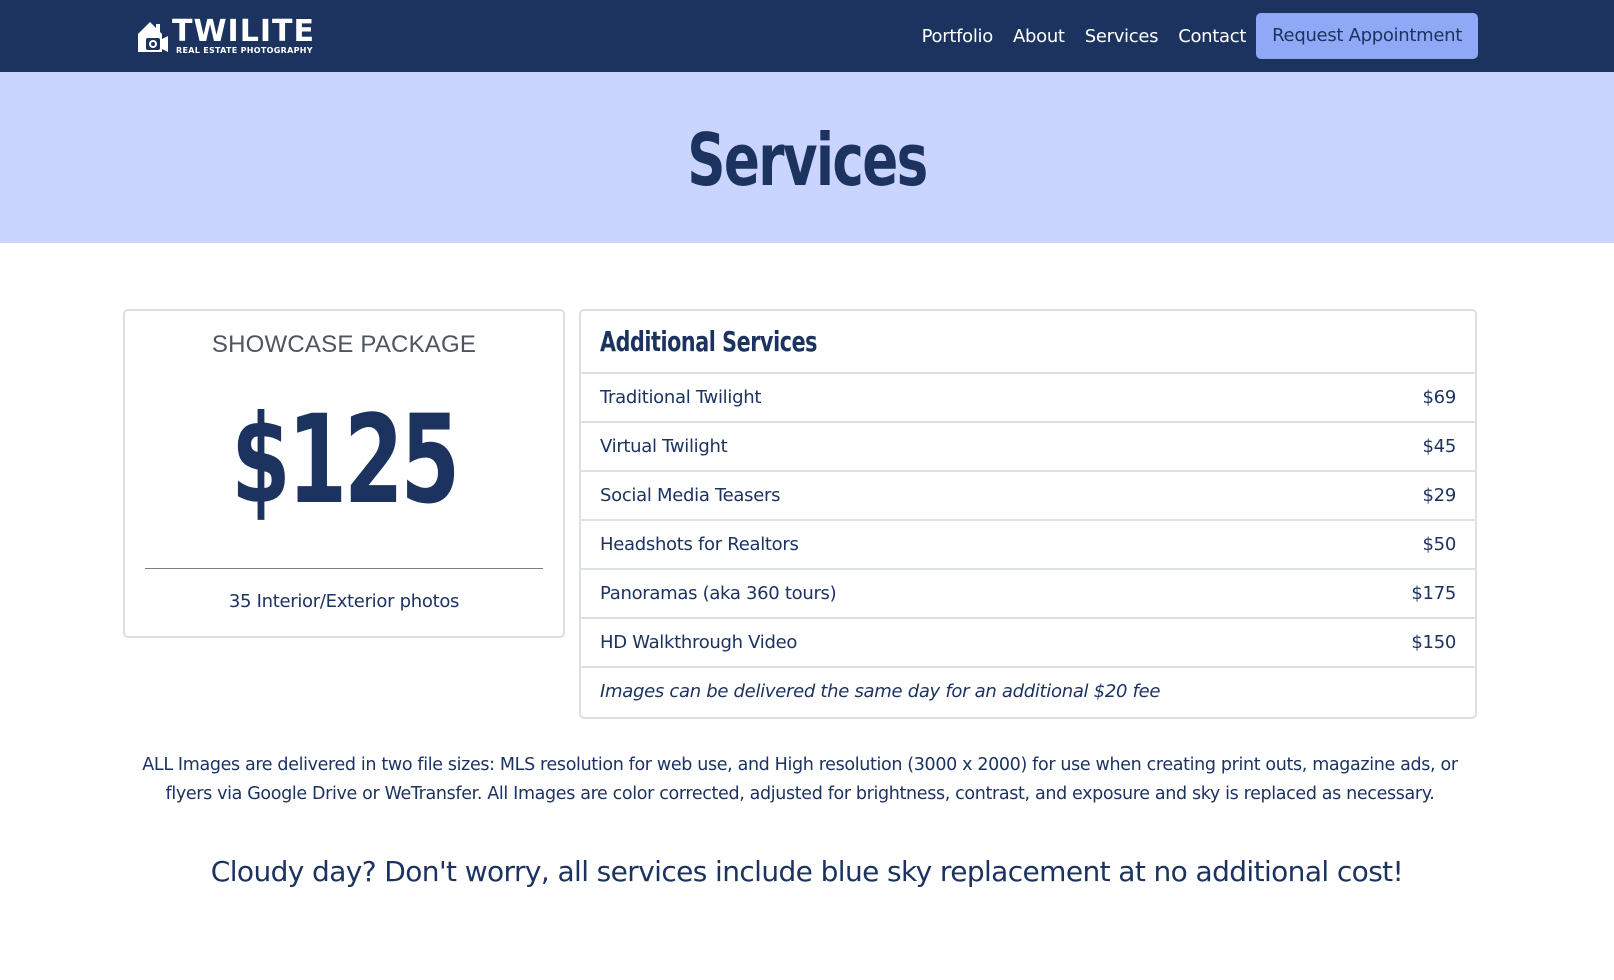 The height and width of the screenshot is (980, 1614). Describe the element at coordinates (1433, 642) in the screenshot. I see `service-price: $150` at that location.